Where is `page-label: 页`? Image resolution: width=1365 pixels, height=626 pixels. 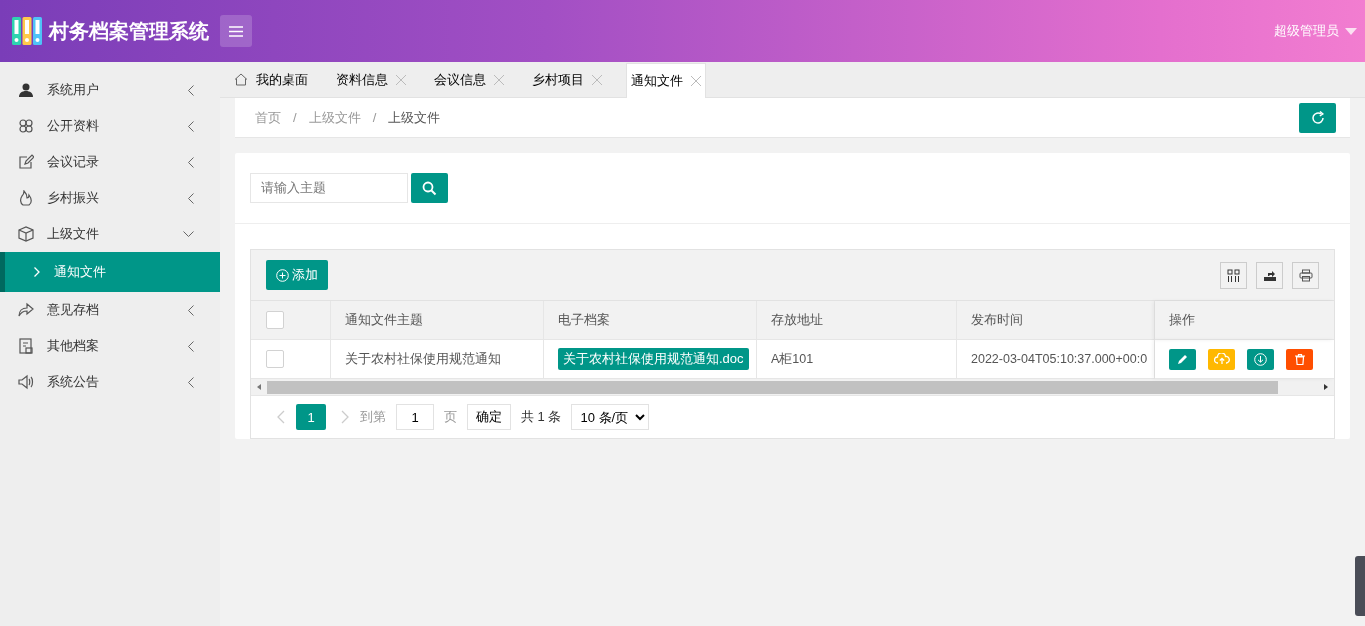 page-label: 页 is located at coordinates (450, 417).